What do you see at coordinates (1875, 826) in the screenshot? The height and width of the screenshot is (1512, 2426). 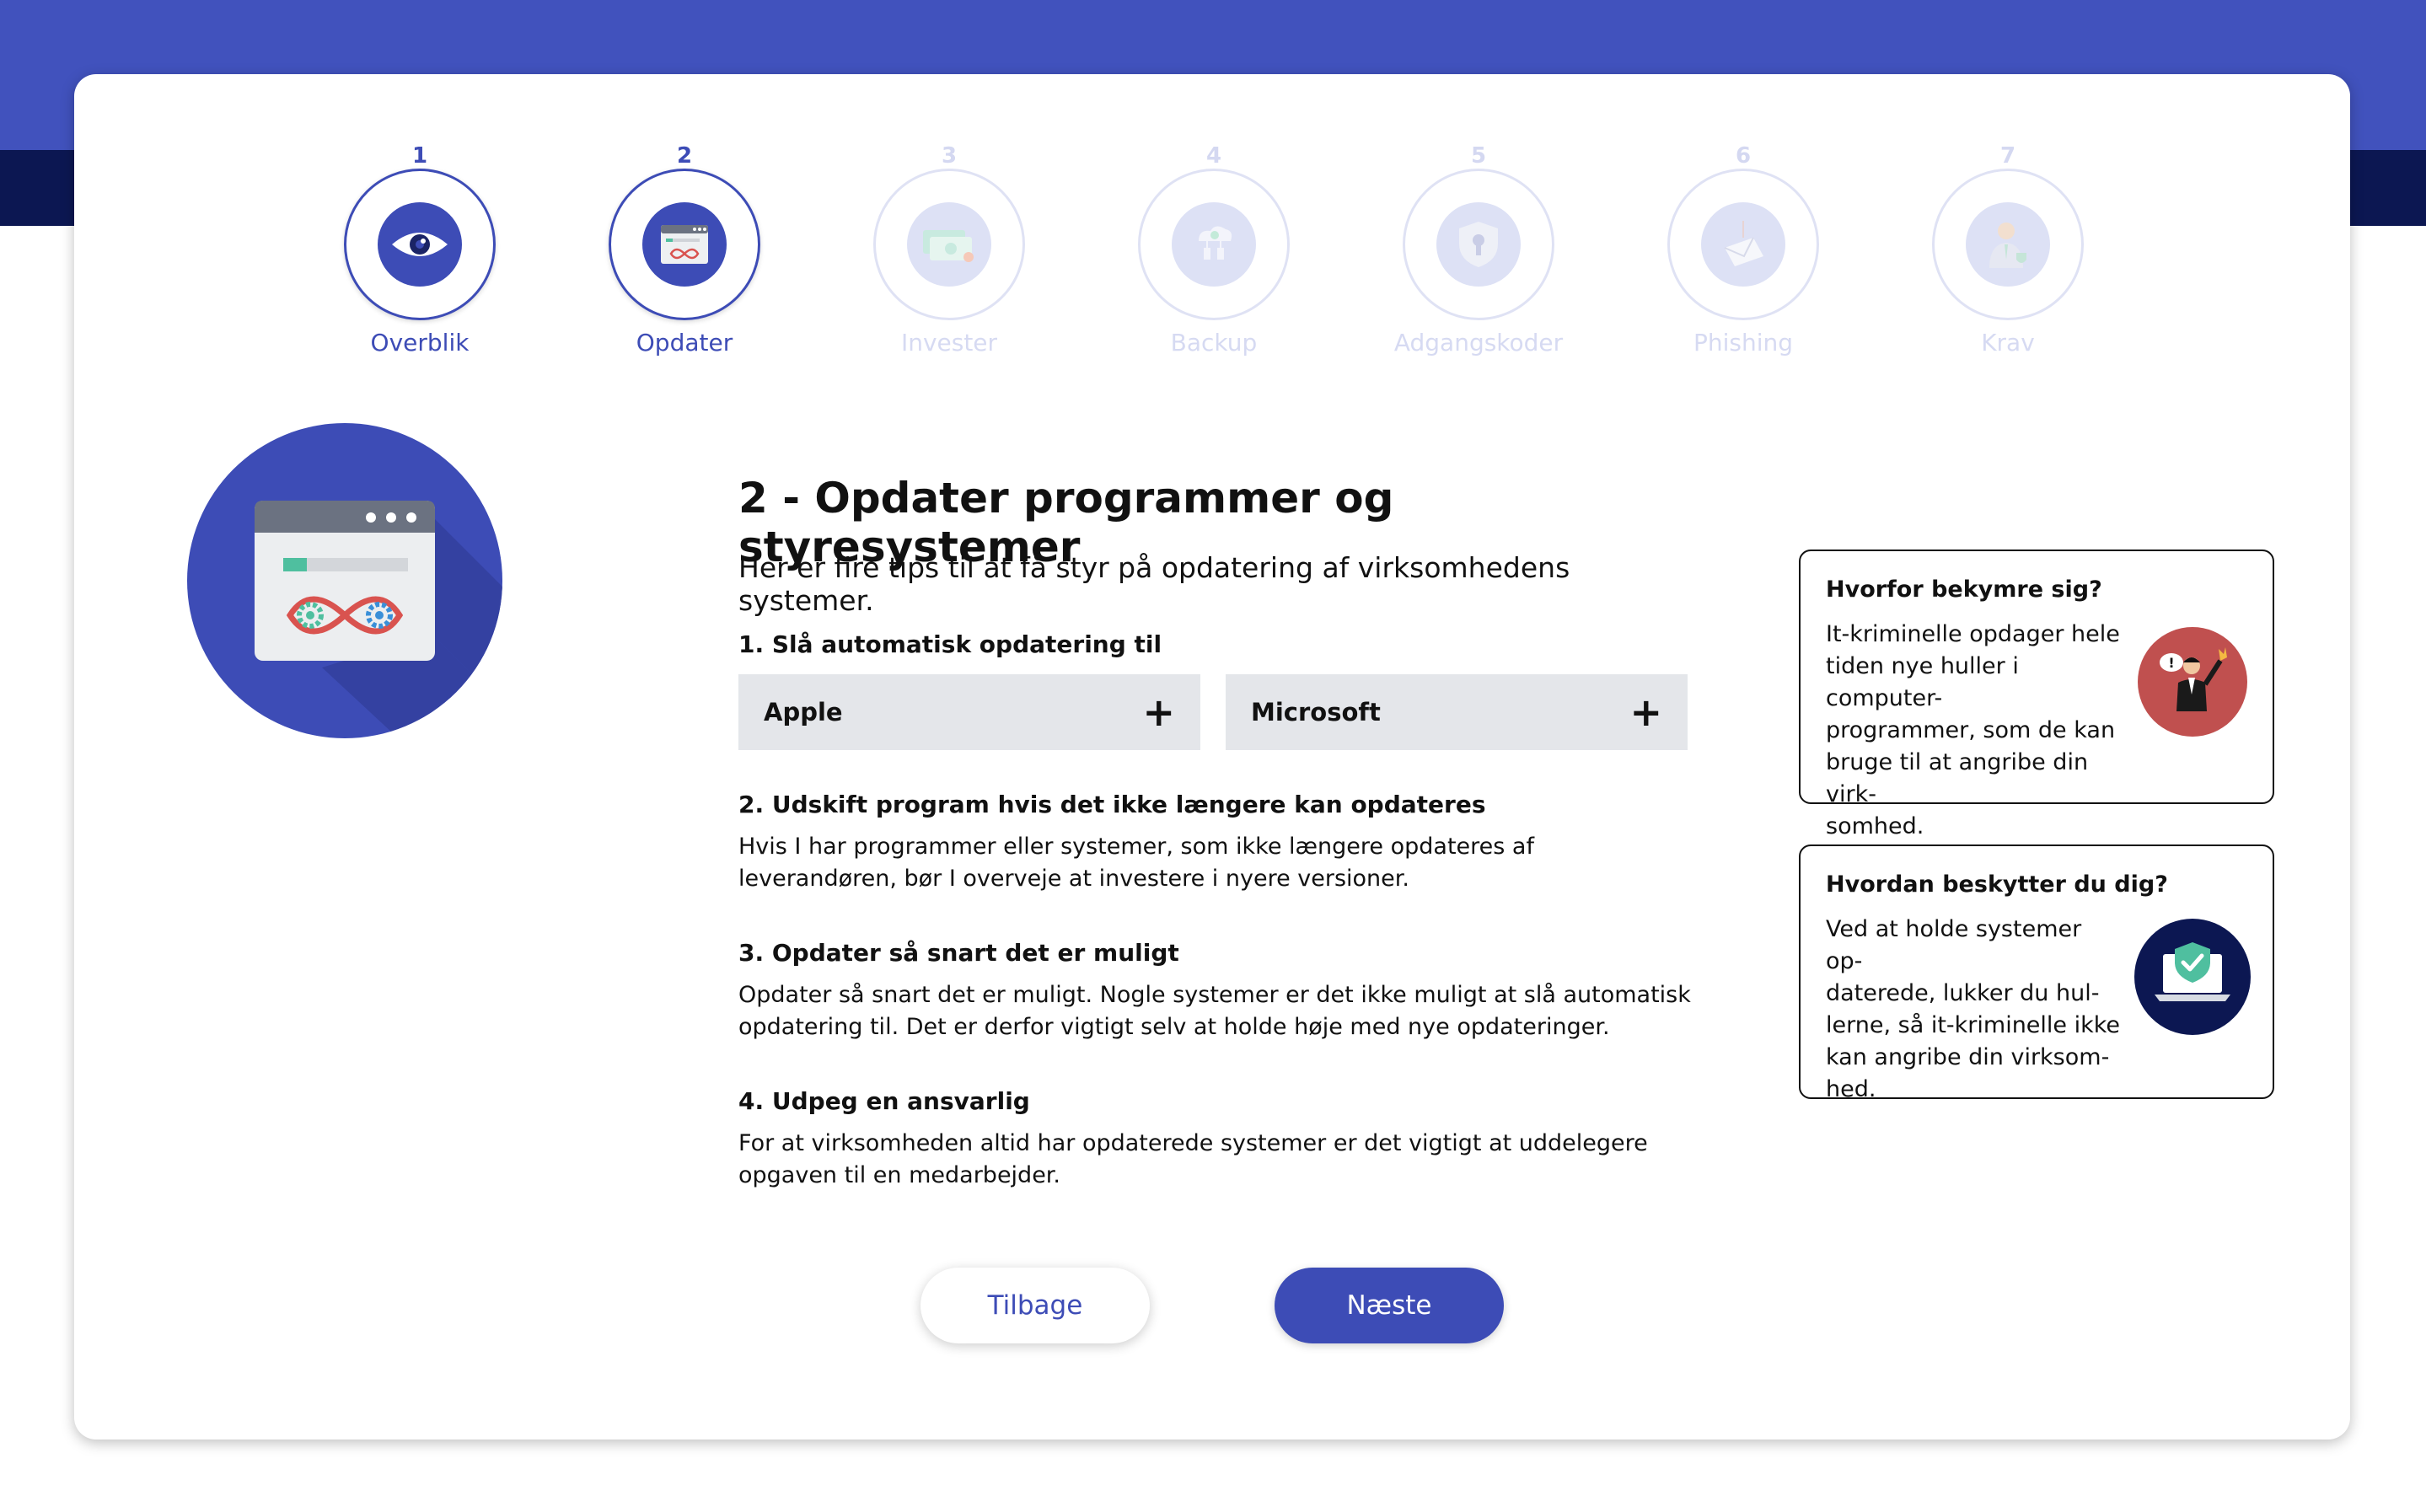 I see `info-line: somhed.` at bounding box center [1875, 826].